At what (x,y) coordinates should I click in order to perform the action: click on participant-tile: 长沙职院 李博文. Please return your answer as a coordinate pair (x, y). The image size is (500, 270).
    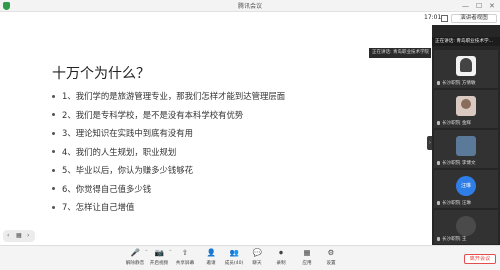
    Looking at the image, I should click on (466, 149).